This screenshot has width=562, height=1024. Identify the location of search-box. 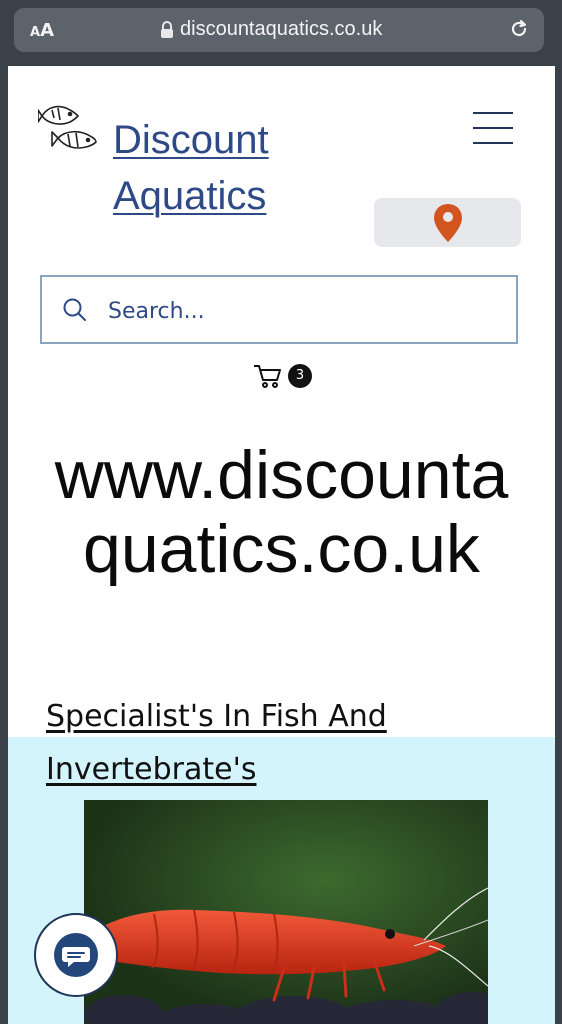
(279, 309).